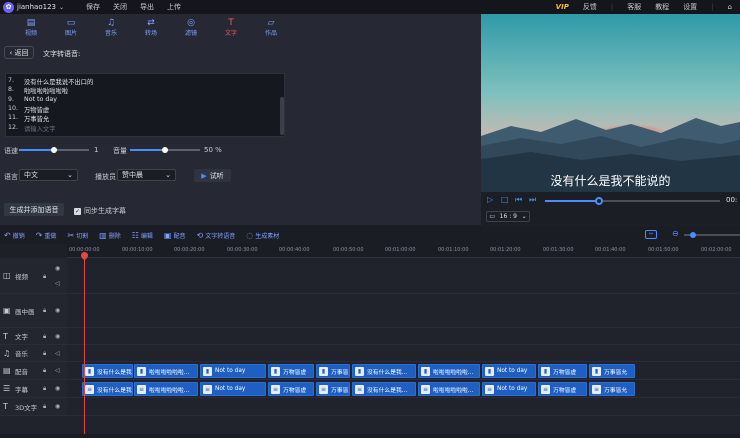 The width and height of the screenshot is (740, 438). What do you see at coordinates (207, 389) in the screenshot?
I see `subtitle-icon: ≡` at bounding box center [207, 389].